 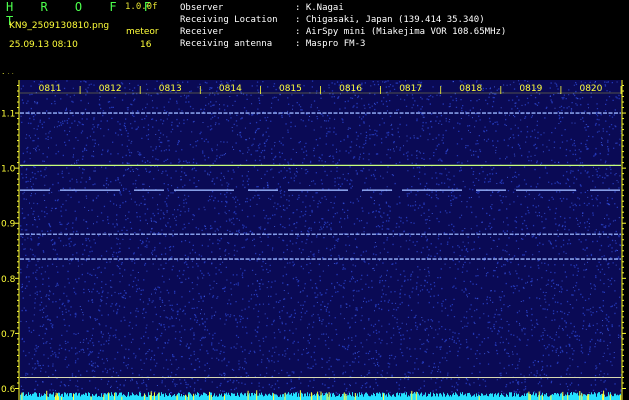 I want to click on x-tick-label: 0816, so click(x=350, y=89).